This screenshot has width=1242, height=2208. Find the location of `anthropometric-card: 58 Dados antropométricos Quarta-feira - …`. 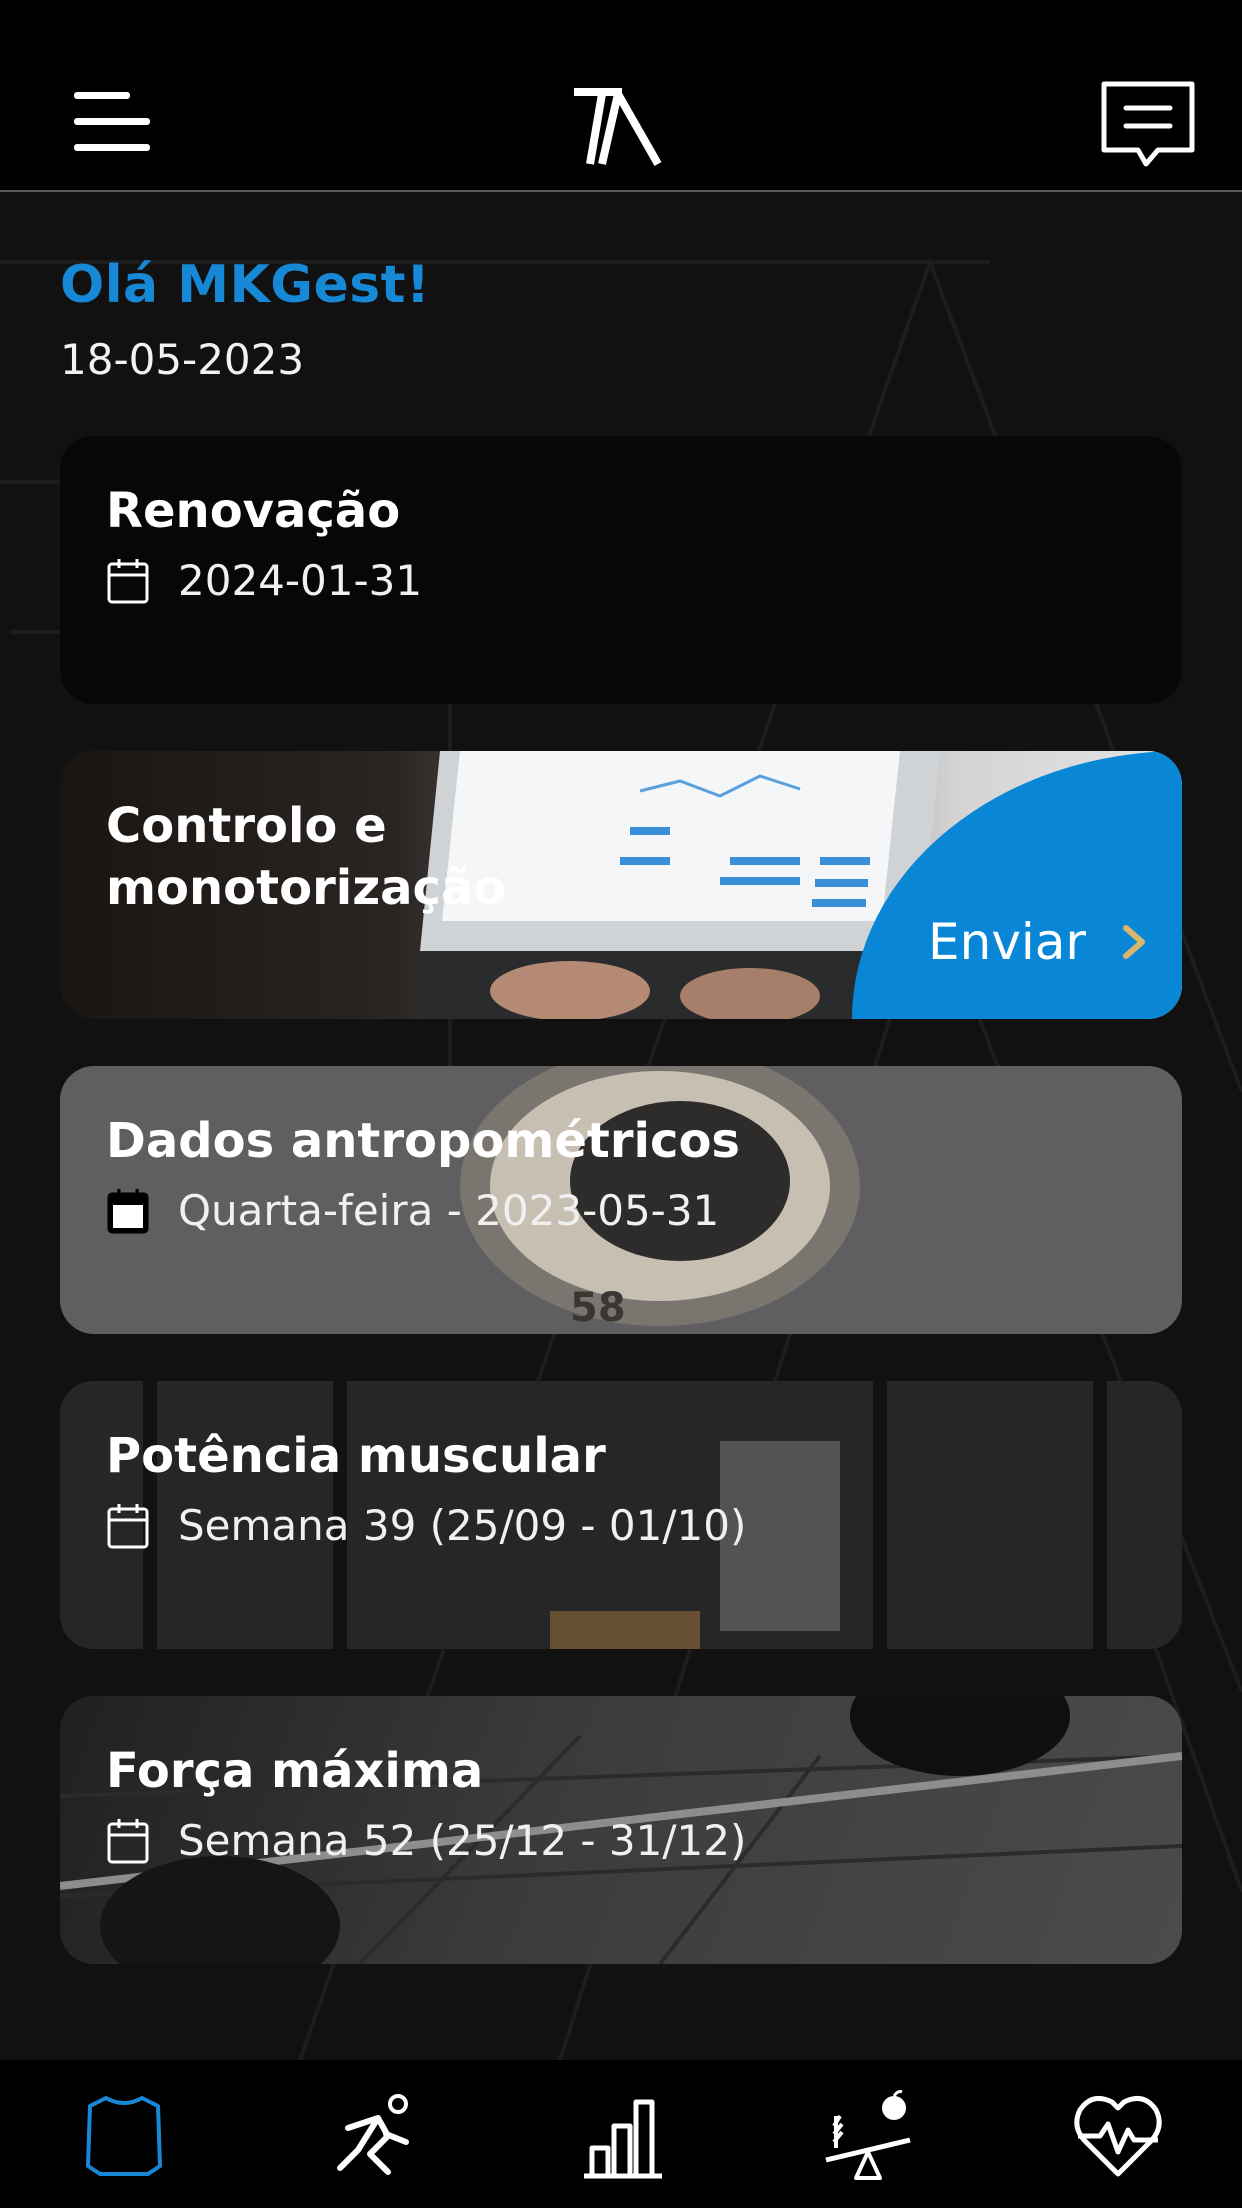

anthropometric-card: 58 Dados antropométricos Quarta-feira - … is located at coordinates (621, 1200).